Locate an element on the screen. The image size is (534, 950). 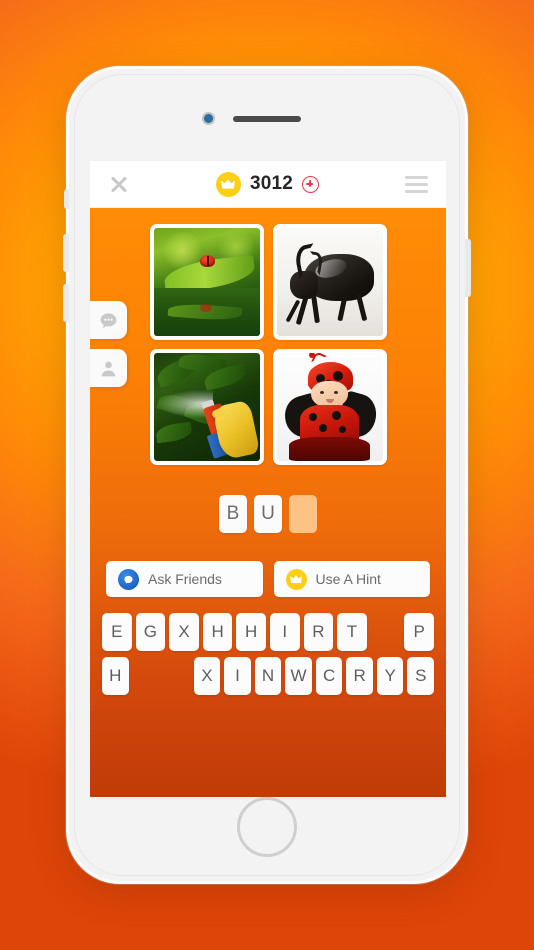
ask-friends-button: Ask Friends is located at coordinates (184, 579).